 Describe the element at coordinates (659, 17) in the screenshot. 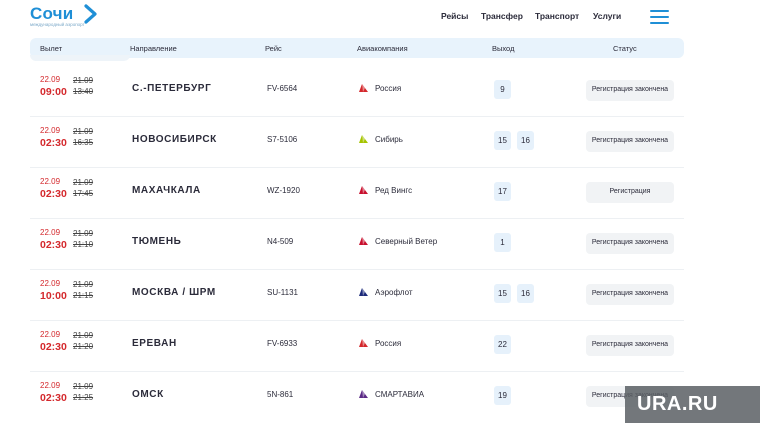

I see `hamburger-menu-icon` at that location.